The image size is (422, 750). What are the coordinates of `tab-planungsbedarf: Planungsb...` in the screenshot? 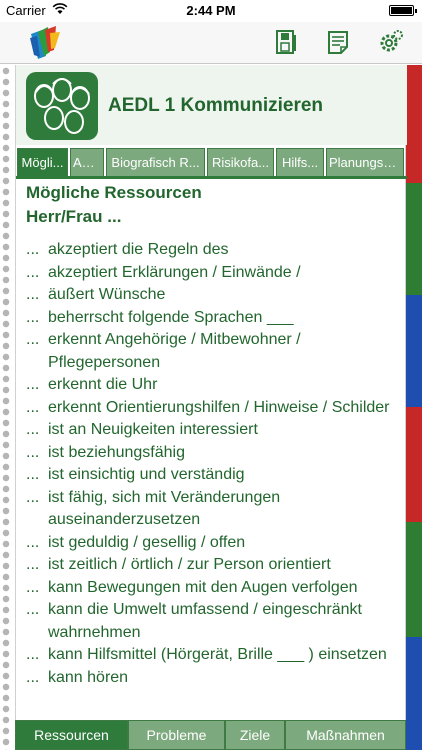 It's located at (365, 162).